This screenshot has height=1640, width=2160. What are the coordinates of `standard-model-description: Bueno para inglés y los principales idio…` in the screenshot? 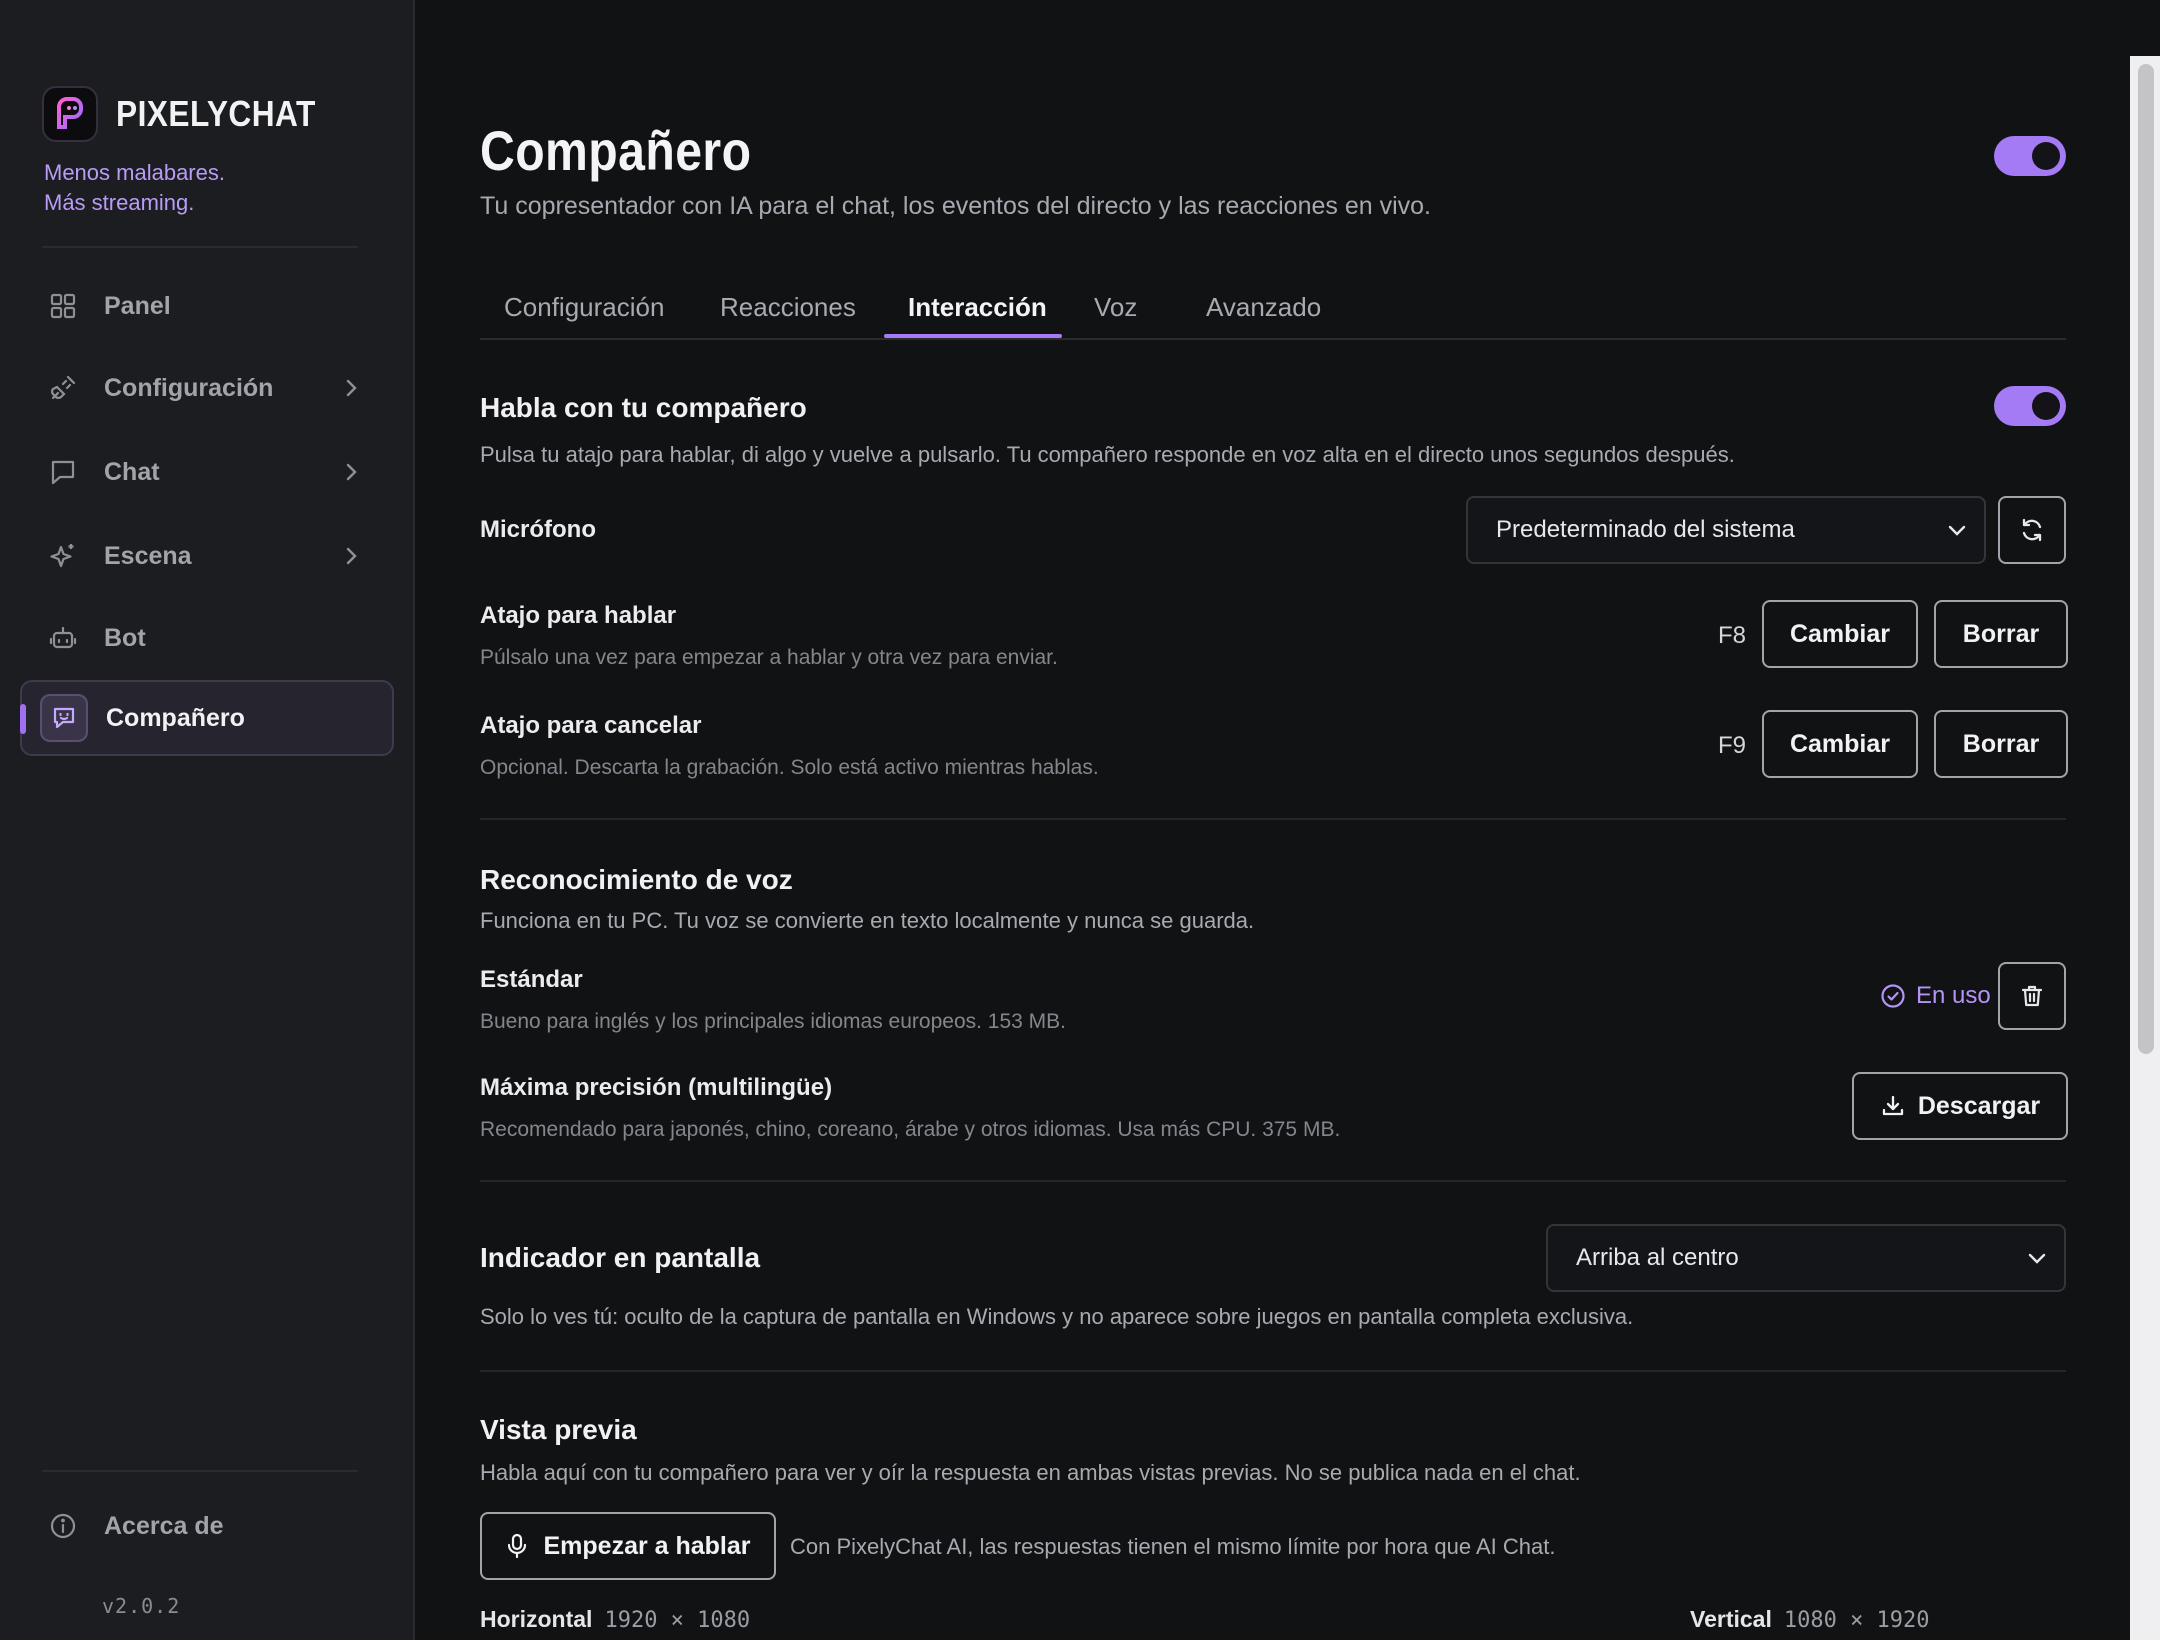 It's located at (773, 1021).